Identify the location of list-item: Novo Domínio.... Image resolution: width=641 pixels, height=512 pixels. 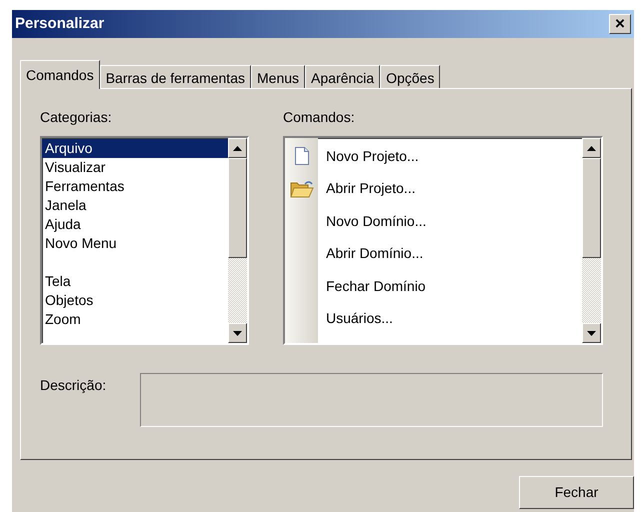
(372, 221).